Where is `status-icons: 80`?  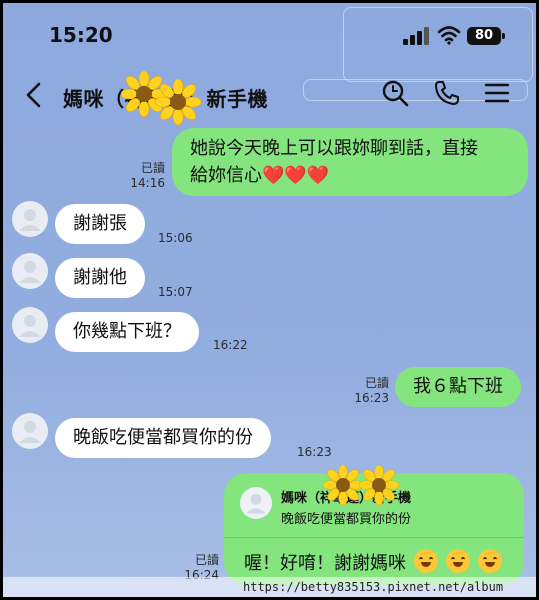 status-icons: 80 is located at coordinates (465, 36).